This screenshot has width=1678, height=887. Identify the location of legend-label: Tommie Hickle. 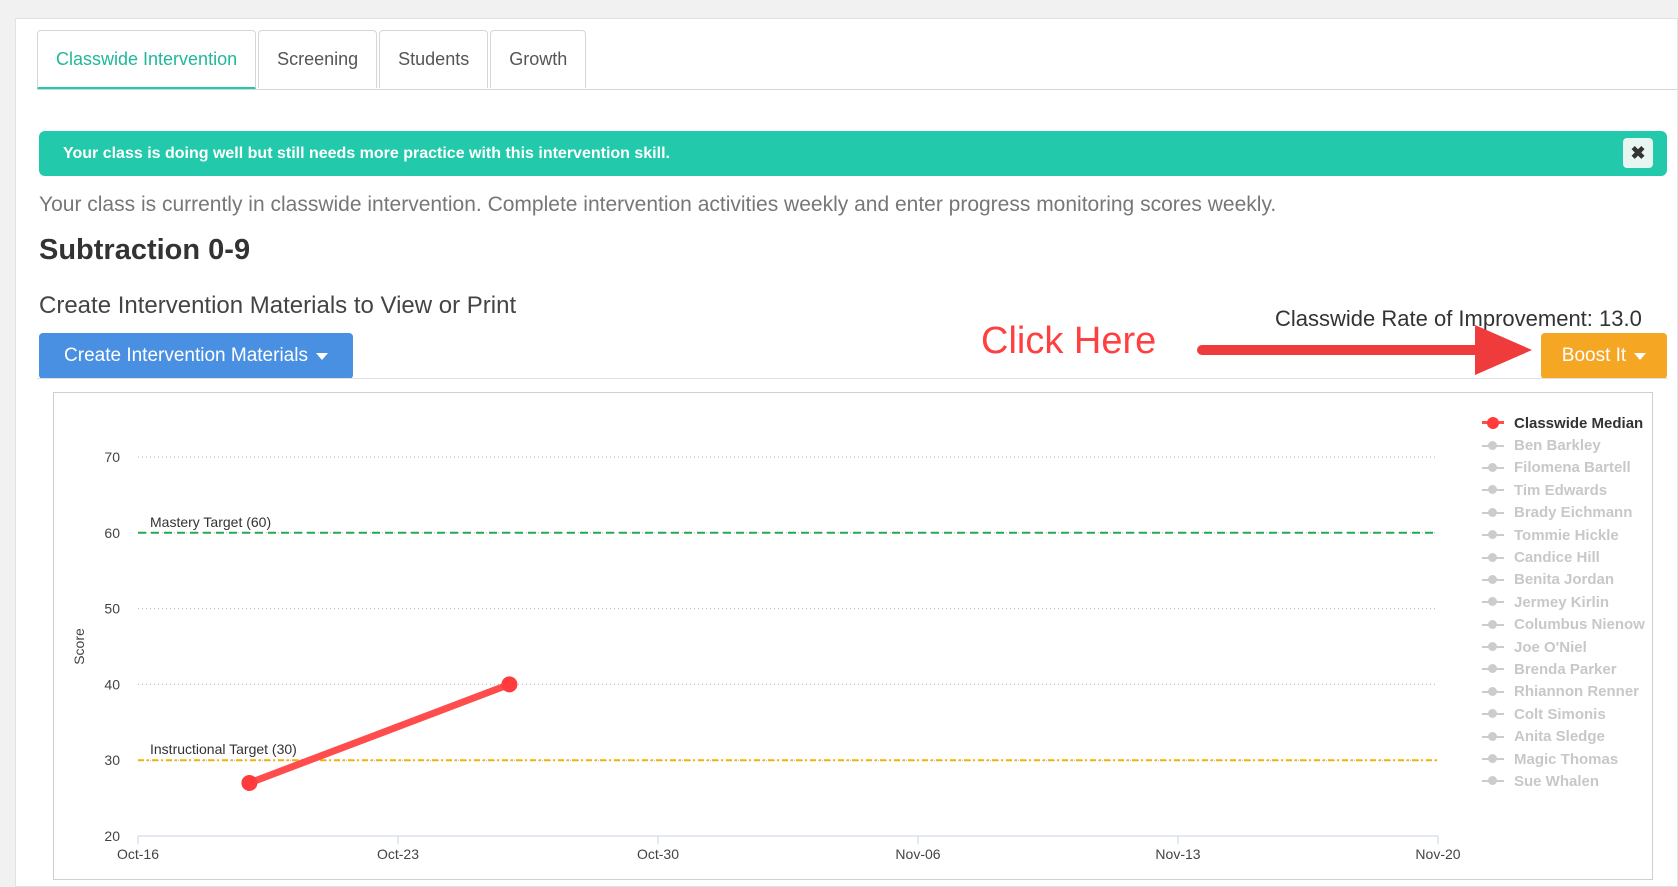
(1566, 535).